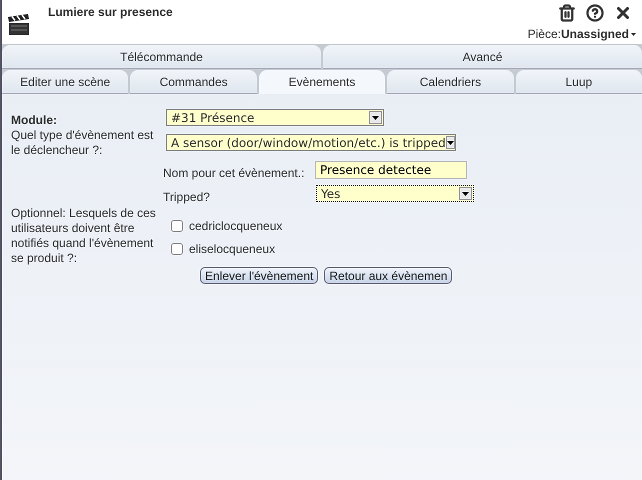 The image size is (642, 480). What do you see at coordinates (482, 57) in the screenshot?
I see `tab: Avancé` at bounding box center [482, 57].